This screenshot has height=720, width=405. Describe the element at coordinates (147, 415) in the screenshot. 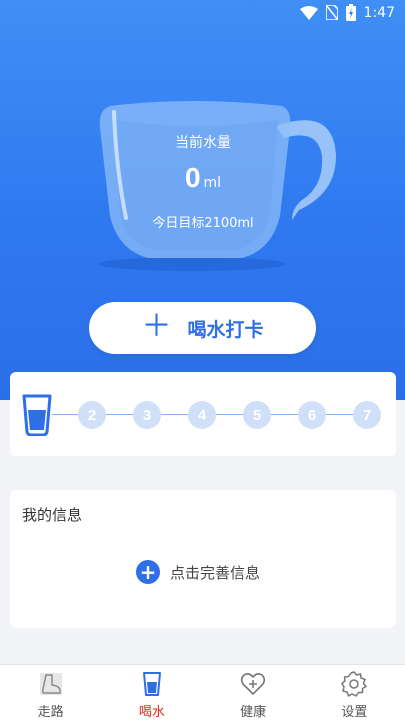

I see `progress-step: 3` at that location.